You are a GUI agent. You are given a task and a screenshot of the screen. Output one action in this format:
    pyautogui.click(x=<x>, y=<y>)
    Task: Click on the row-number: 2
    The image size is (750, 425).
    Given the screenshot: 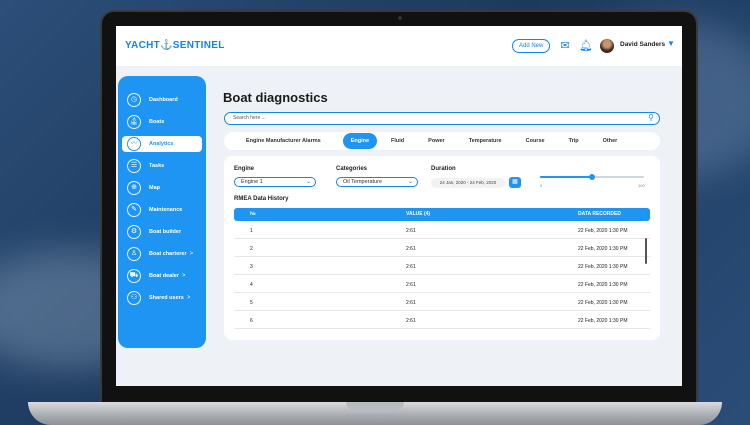 What is the action you would take?
    pyautogui.click(x=251, y=249)
    